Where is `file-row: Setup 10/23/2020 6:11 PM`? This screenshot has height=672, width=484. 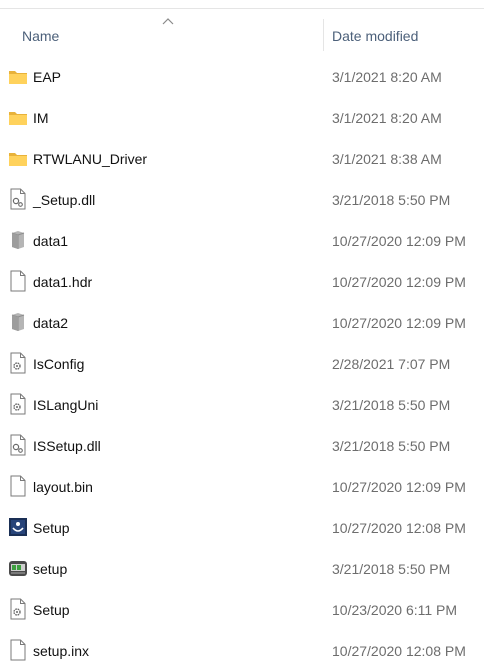 file-row: Setup 10/23/2020 6:11 PM is located at coordinates (242, 610).